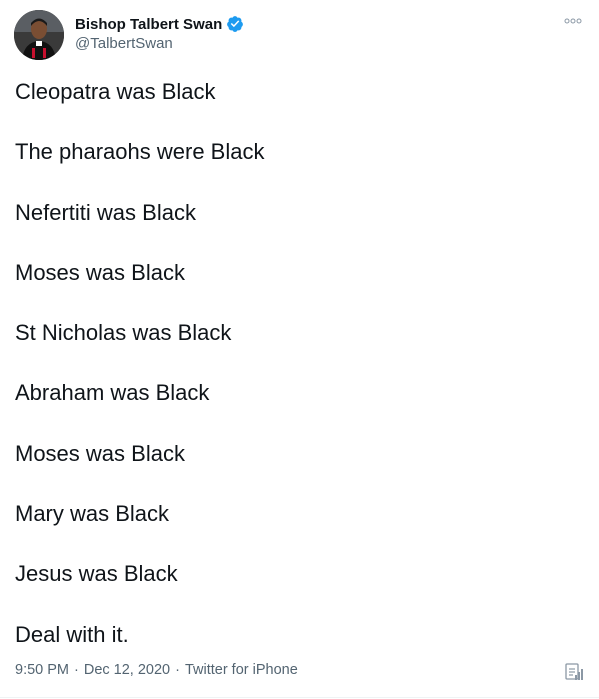 The height and width of the screenshot is (699, 599). I want to click on tweet-line: Cleopatra was Black, so click(115, 91).